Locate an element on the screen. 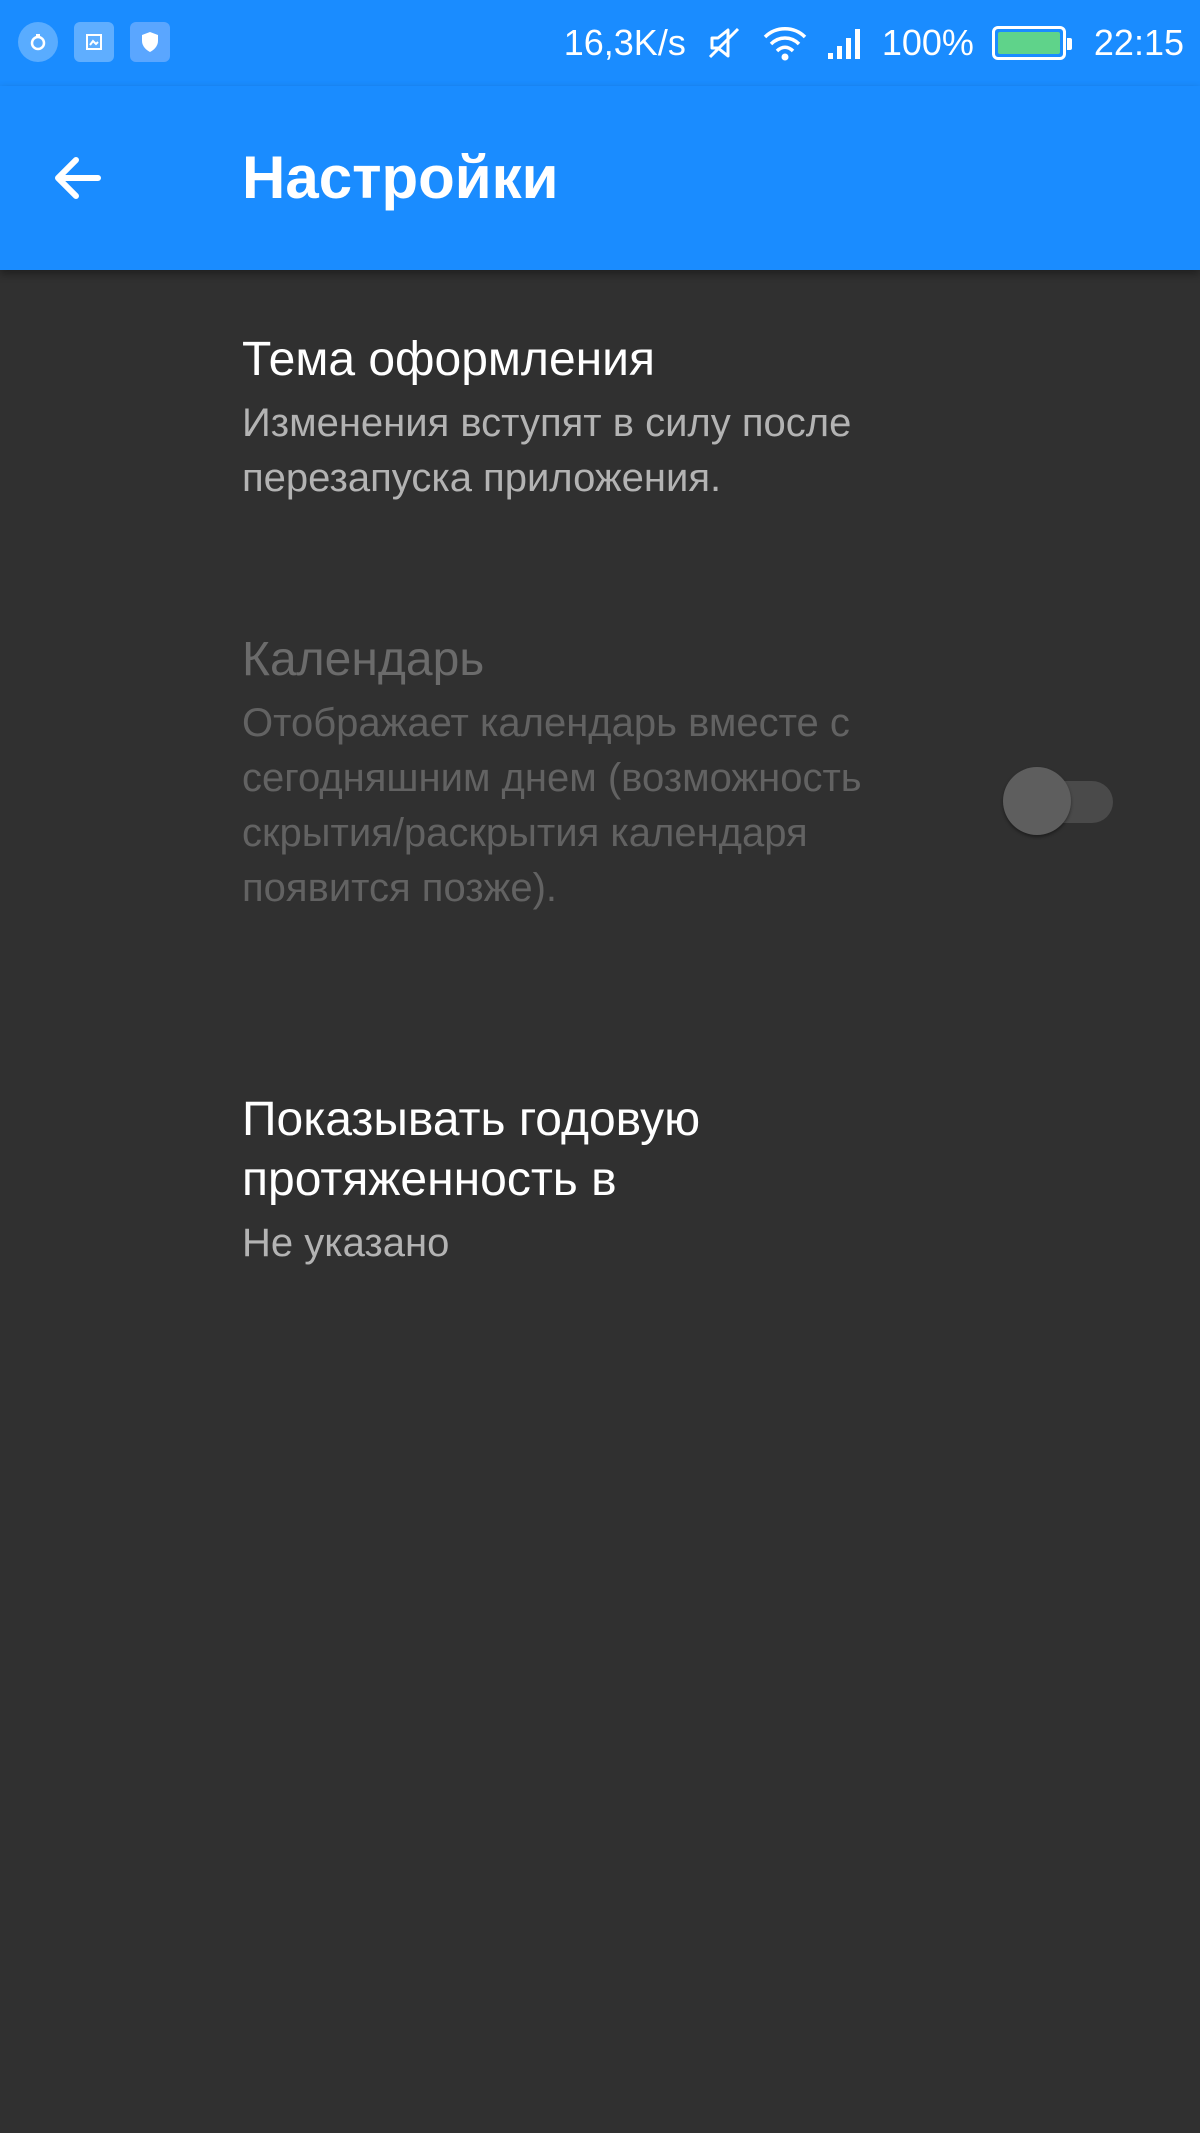  setting-theme-title: Тема оформления is located at coordinates (448, 359).